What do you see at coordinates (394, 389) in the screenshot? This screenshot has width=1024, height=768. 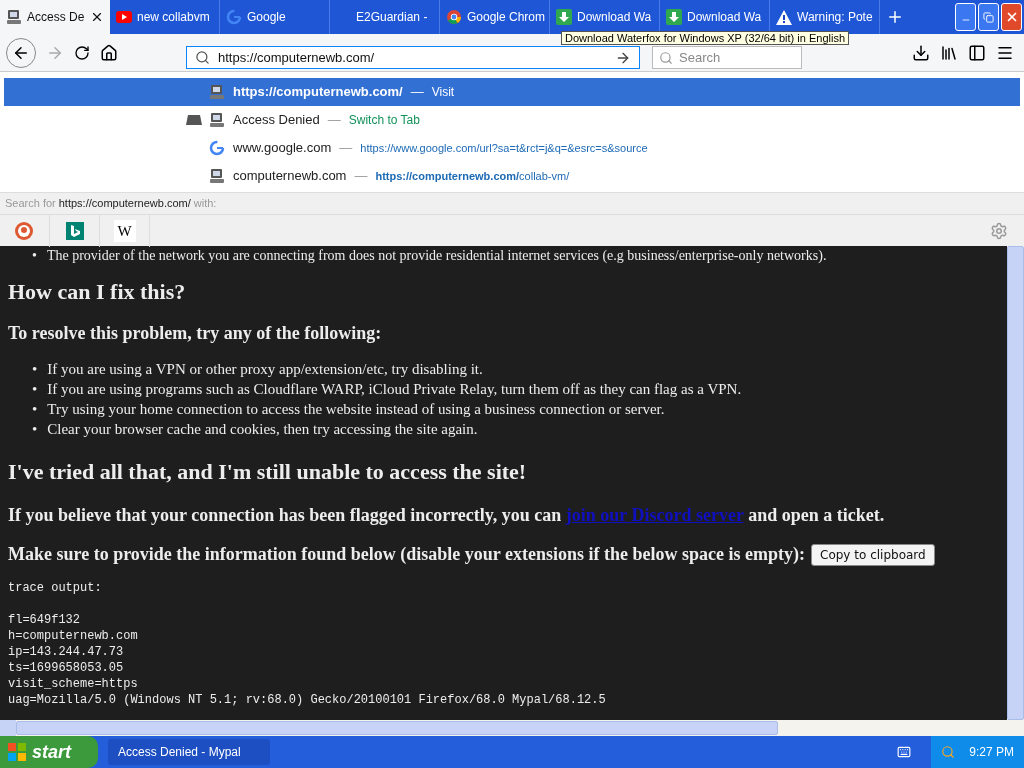 I see `list-item: If you are using programs such as Cloudflare WARP, iCloud Private Relay, turn them off as they can flag as a VPN.` at bounding box center [394, 389].